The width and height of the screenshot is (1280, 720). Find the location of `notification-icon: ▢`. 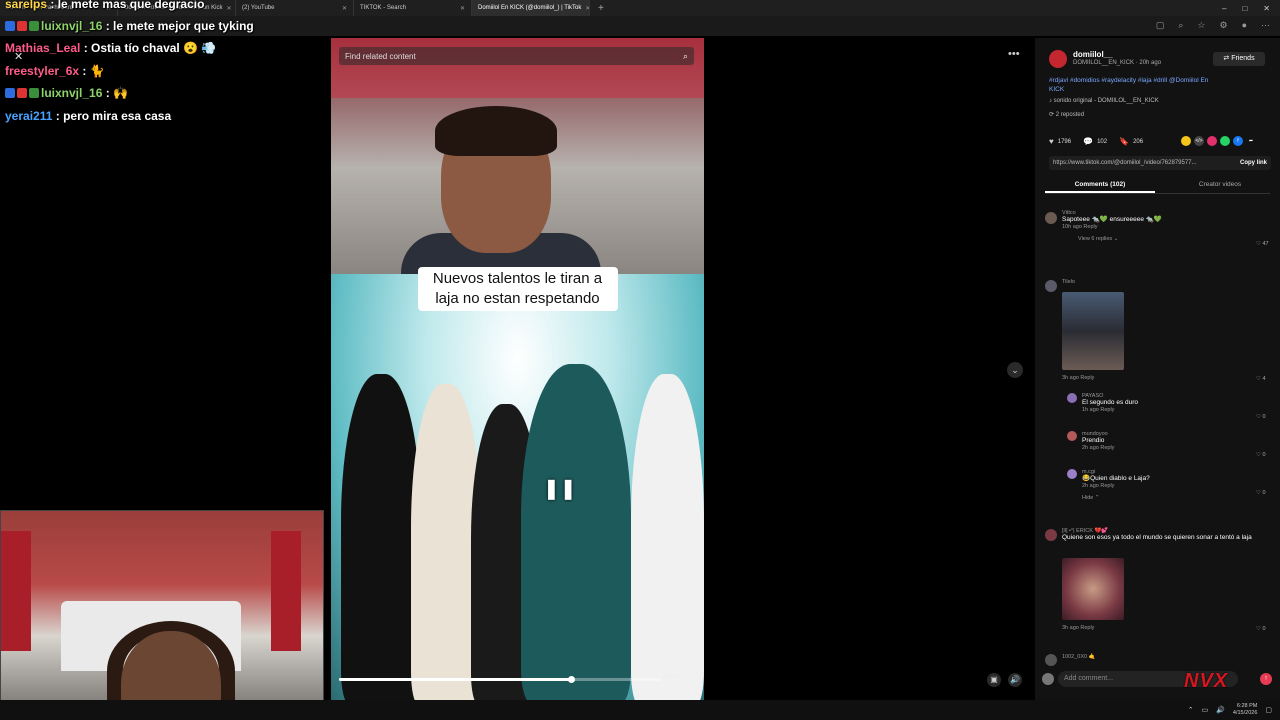

notification-icon: ▢ is located at coordinates (1268, 710).